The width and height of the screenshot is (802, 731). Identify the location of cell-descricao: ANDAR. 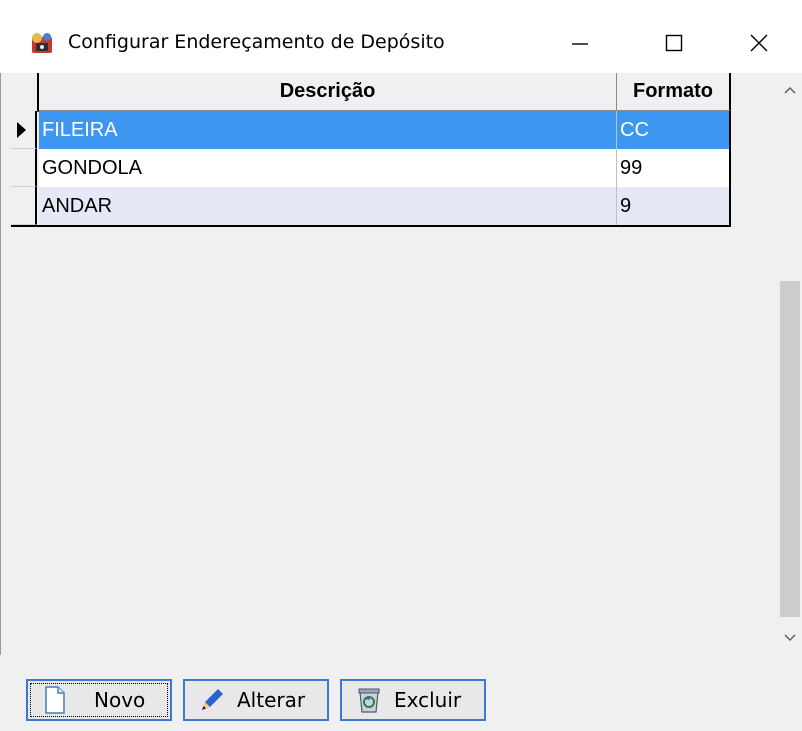
(328, 206).